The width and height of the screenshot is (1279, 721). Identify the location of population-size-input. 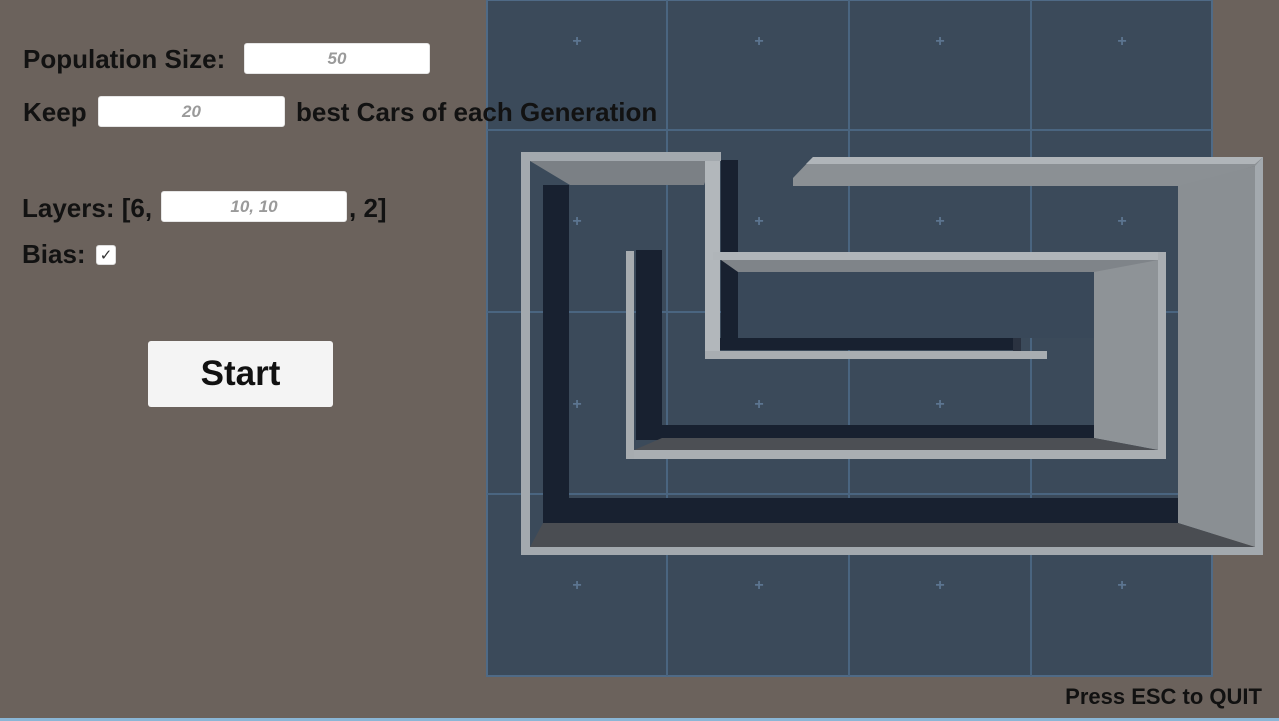
(337, 58).